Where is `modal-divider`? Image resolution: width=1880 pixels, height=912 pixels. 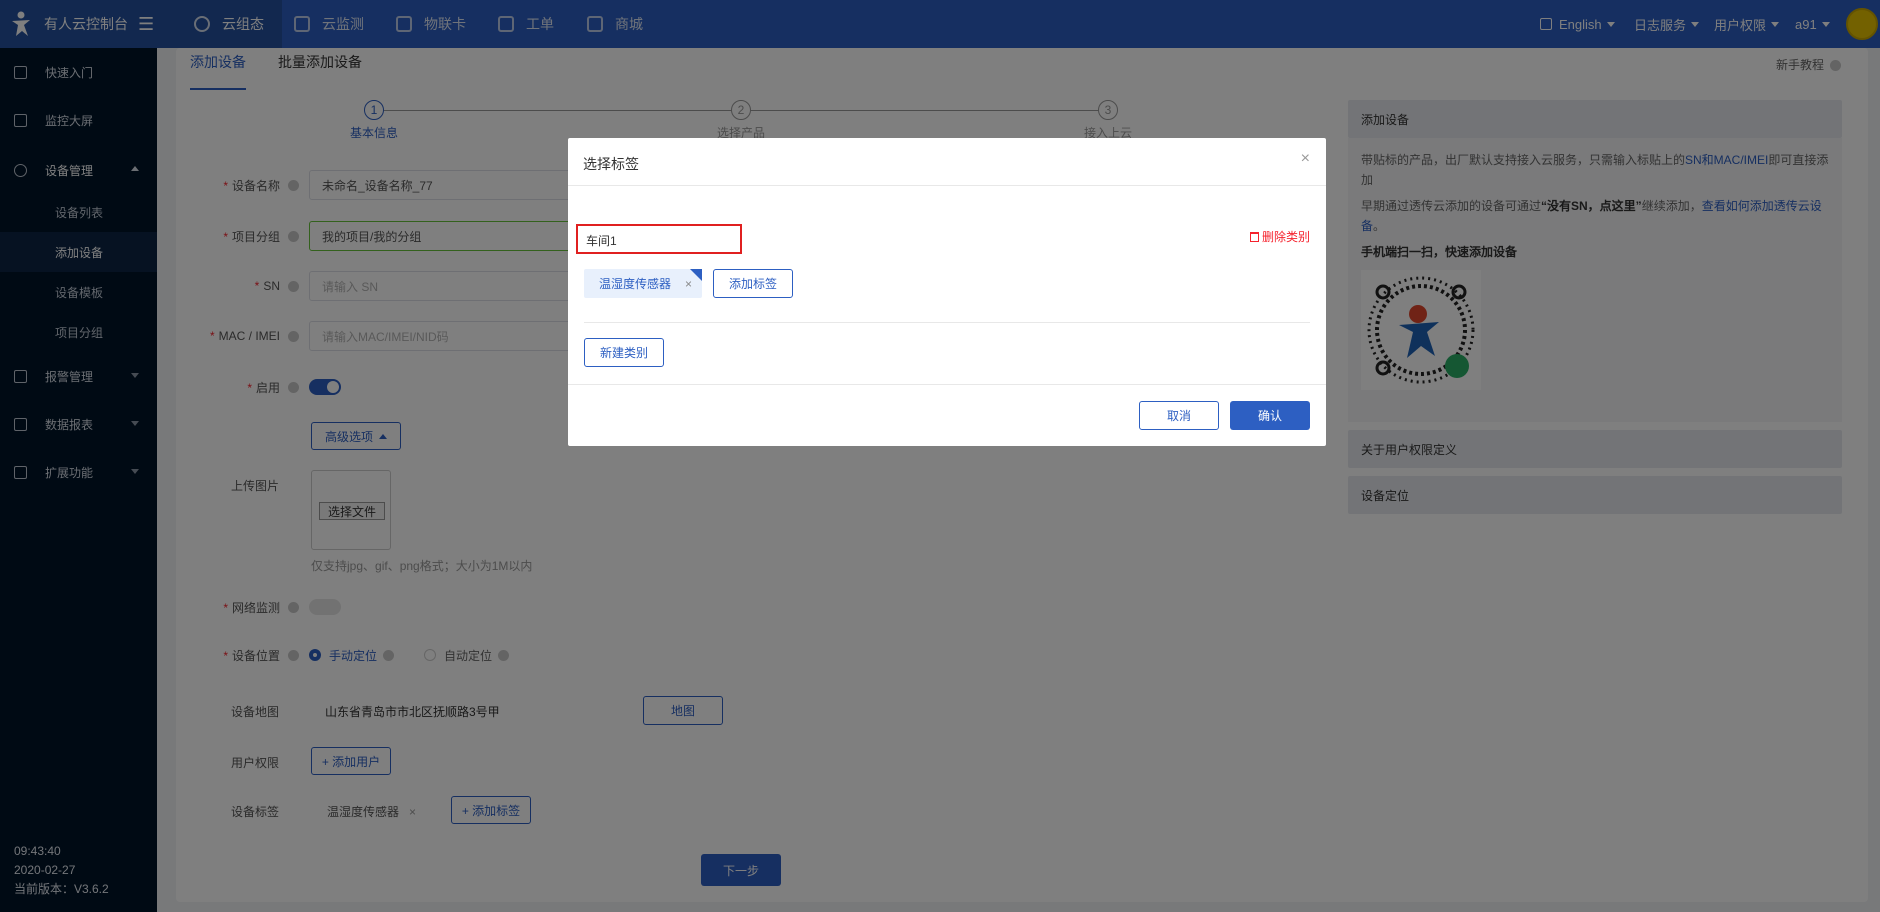
modal-divider is located at coordinates (947, 185).